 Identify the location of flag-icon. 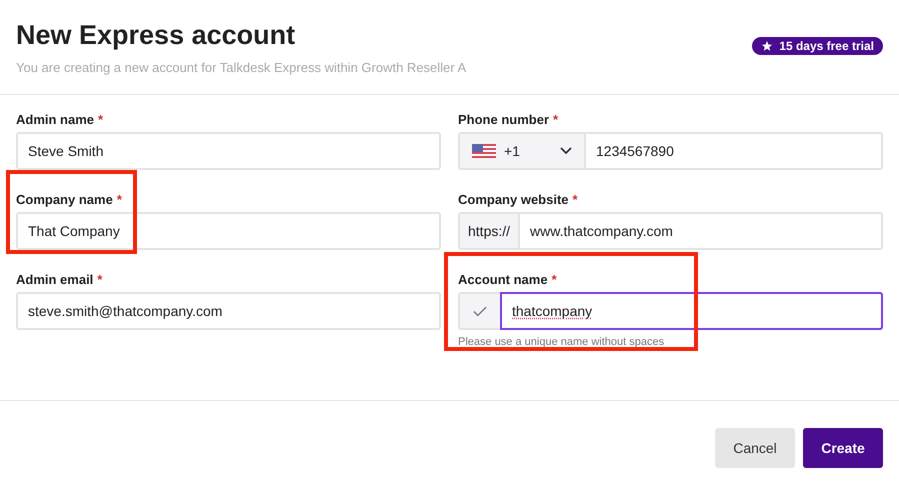
(484, 151).